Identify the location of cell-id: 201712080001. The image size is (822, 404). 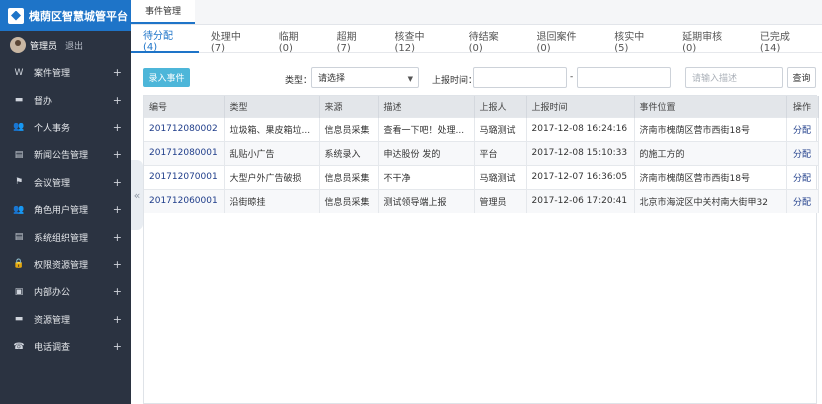
(184, 152).